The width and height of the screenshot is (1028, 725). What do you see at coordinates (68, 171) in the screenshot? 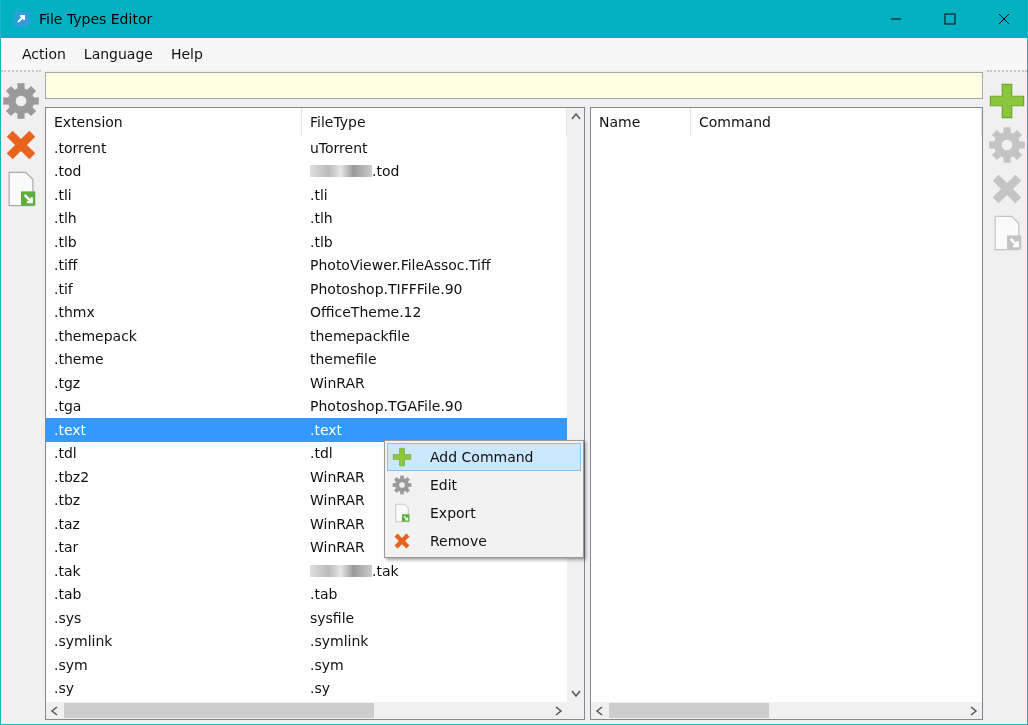
I see `table-cell-text: .tod` at bounding box center [68, 171].